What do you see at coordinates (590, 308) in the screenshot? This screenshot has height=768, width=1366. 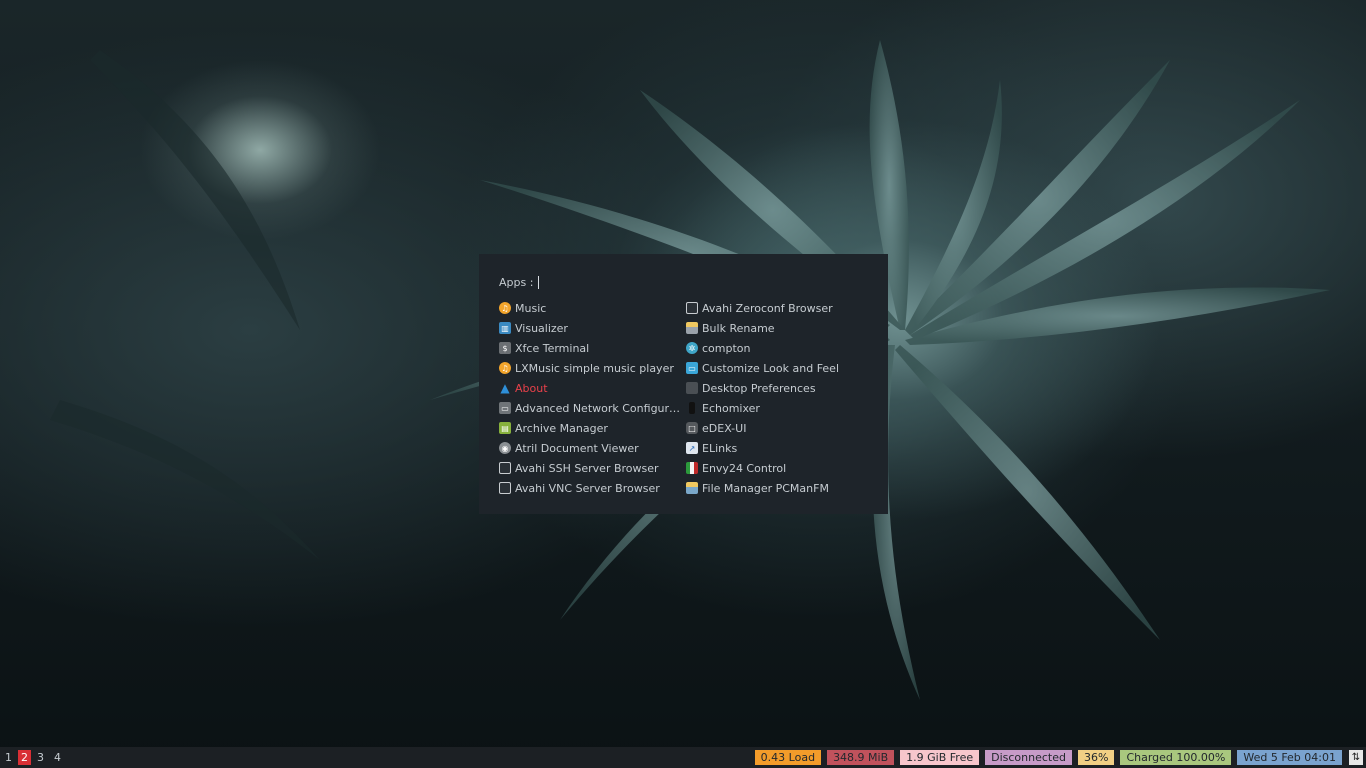 I see `launcher-item-music: ♫ Music` at bounding box center [590, 308].